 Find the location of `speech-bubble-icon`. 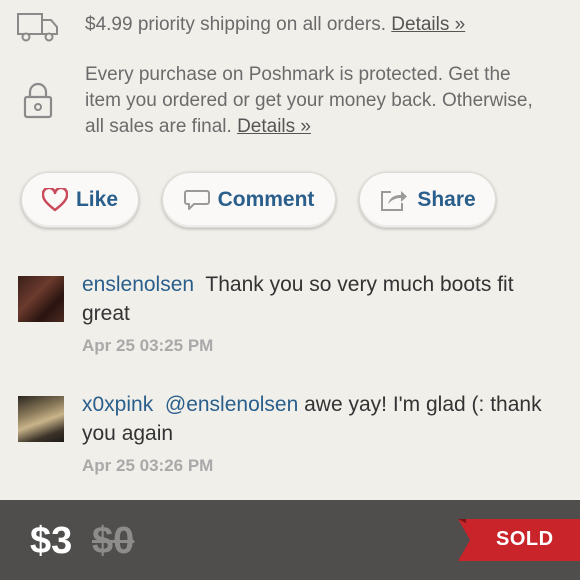

speech-bubble-icon is located at coordinates (196, 200).